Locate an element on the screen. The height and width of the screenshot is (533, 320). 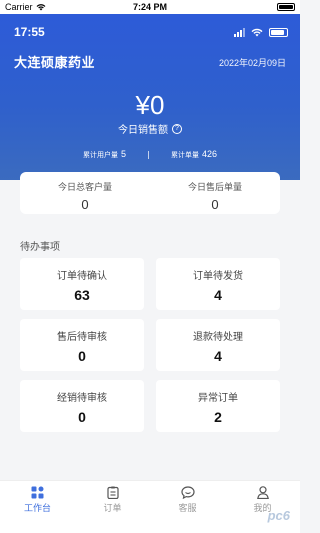
store-name: 大连硕康药业 is located at coordinates (55, 62).